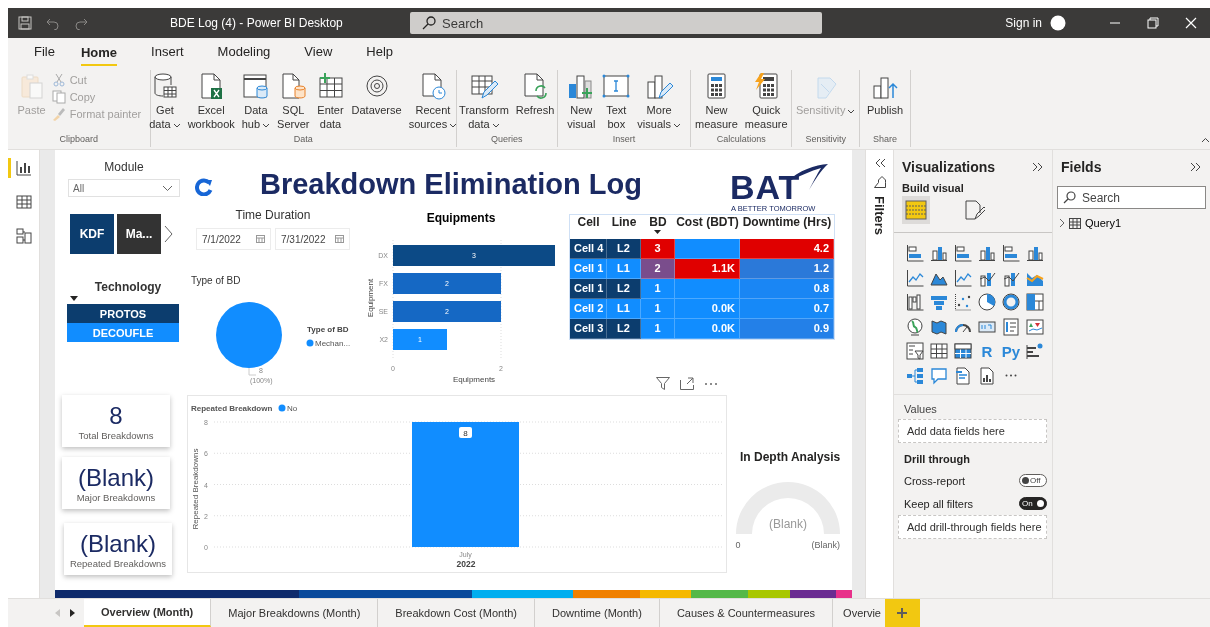  I want to click on focus-mode-icon, so click(687, 383).